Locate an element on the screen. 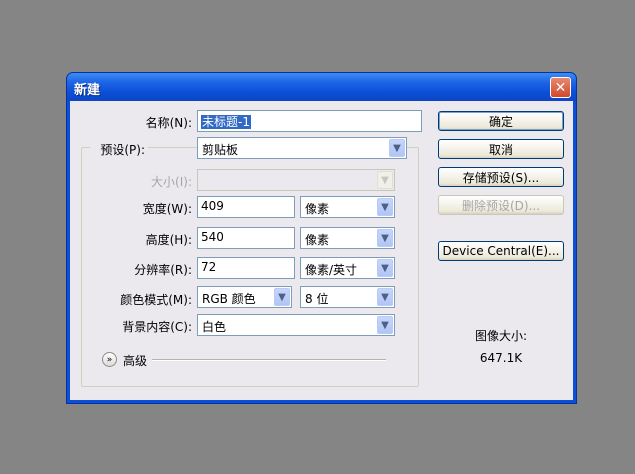  width-value: 409 is located at coordinates (212, 206).